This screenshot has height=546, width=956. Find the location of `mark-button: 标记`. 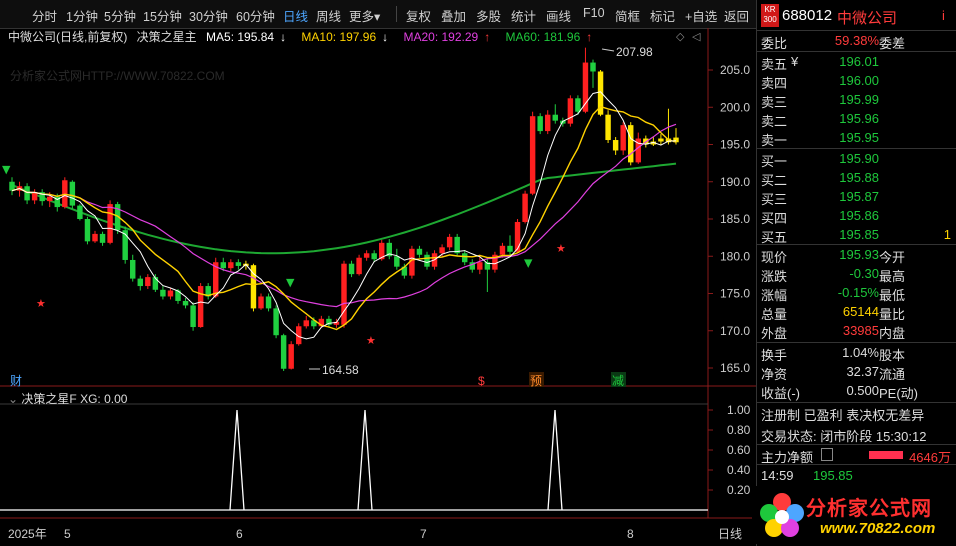

mark-button: 标记 is located at coordinates (662, 15).